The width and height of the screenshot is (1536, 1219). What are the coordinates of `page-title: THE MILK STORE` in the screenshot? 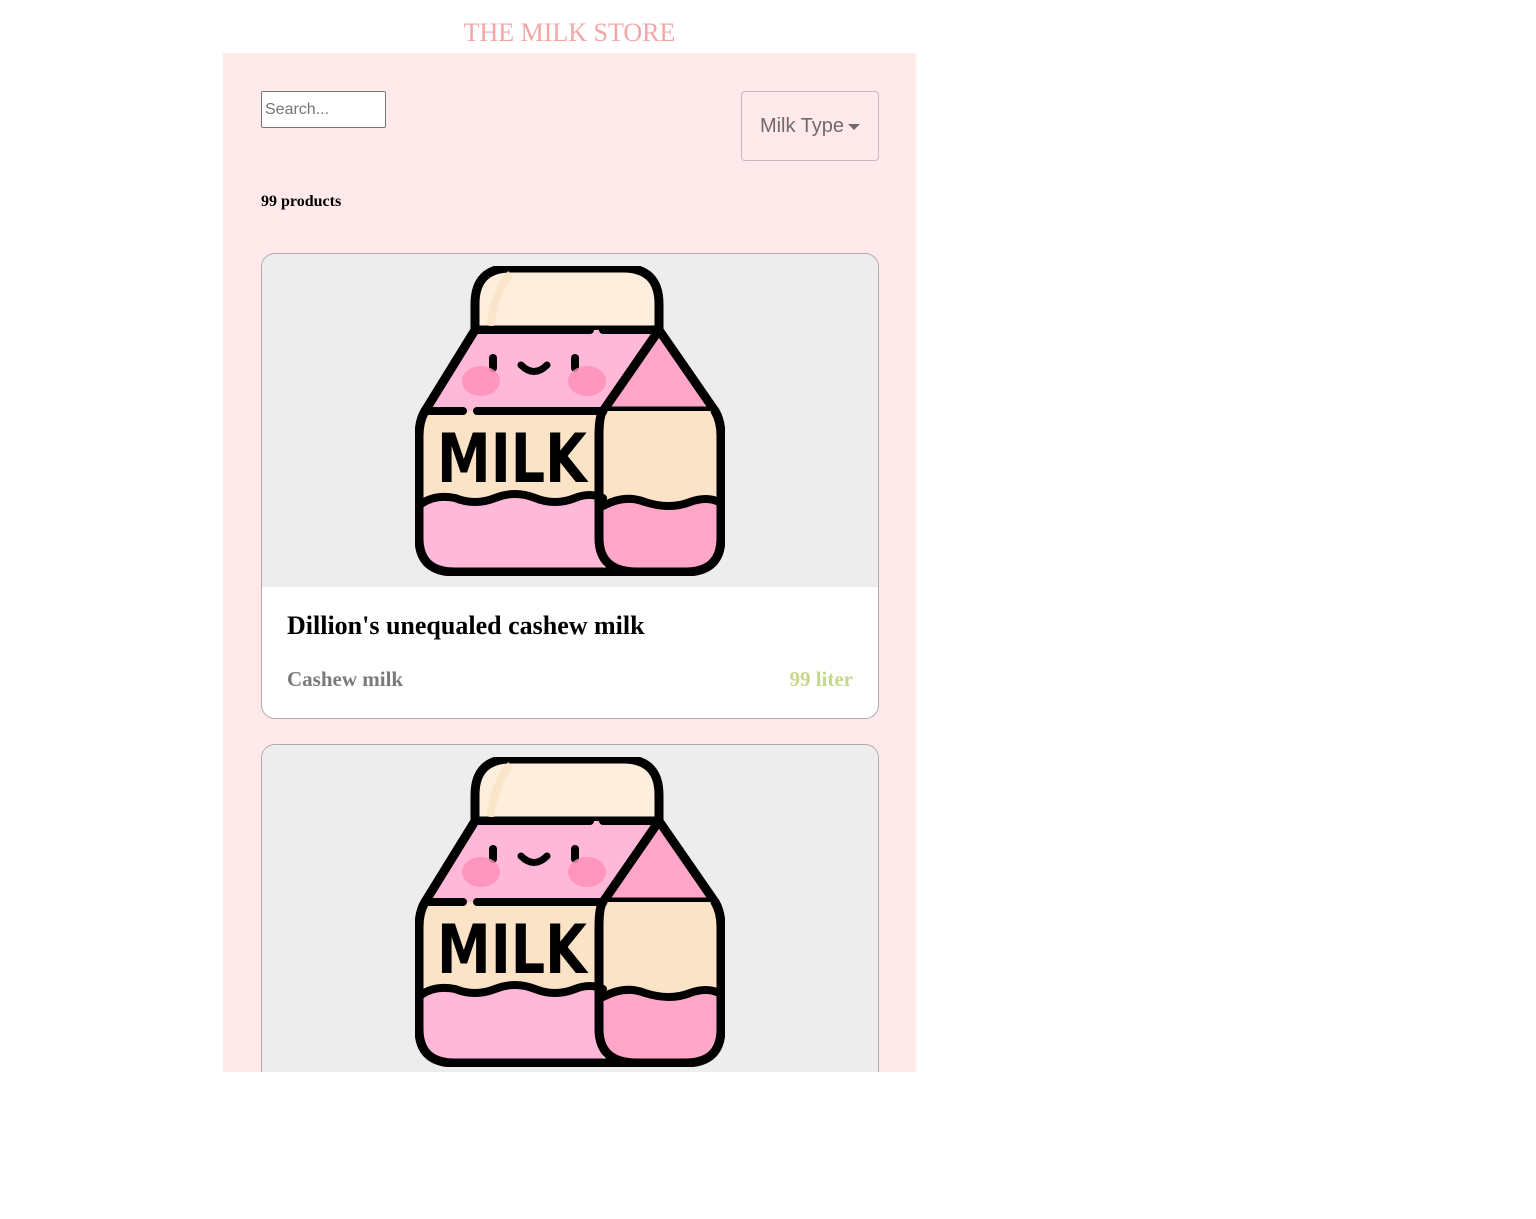 It's located at (569, 32).